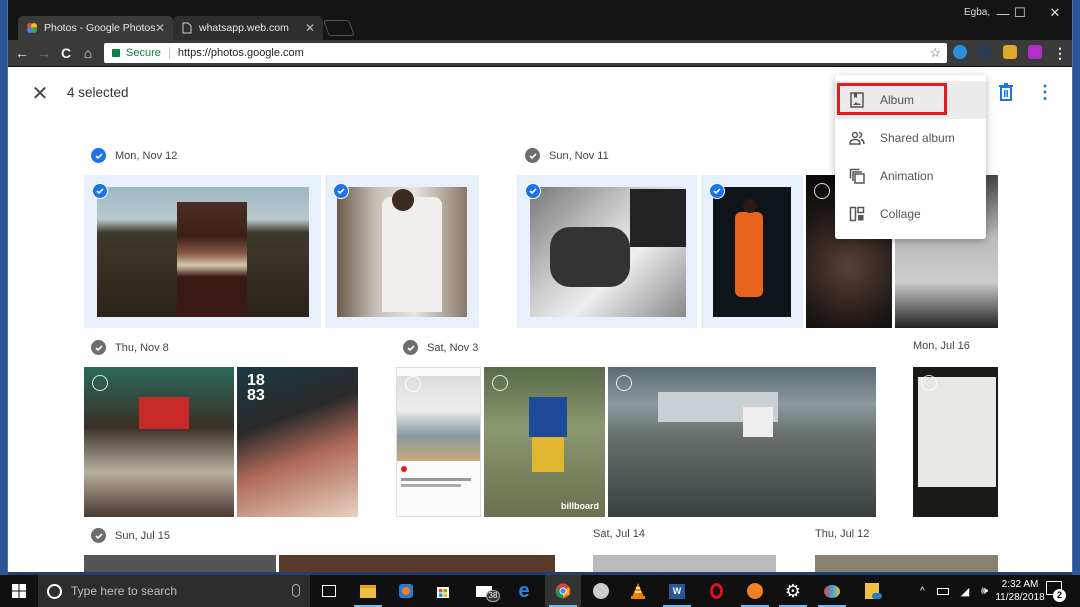 Image resolution: width=1080 pixels, height=607 pixels. Describe the element at coordinates (443, 591) in the screenshot. I see `store-icon` at that location.